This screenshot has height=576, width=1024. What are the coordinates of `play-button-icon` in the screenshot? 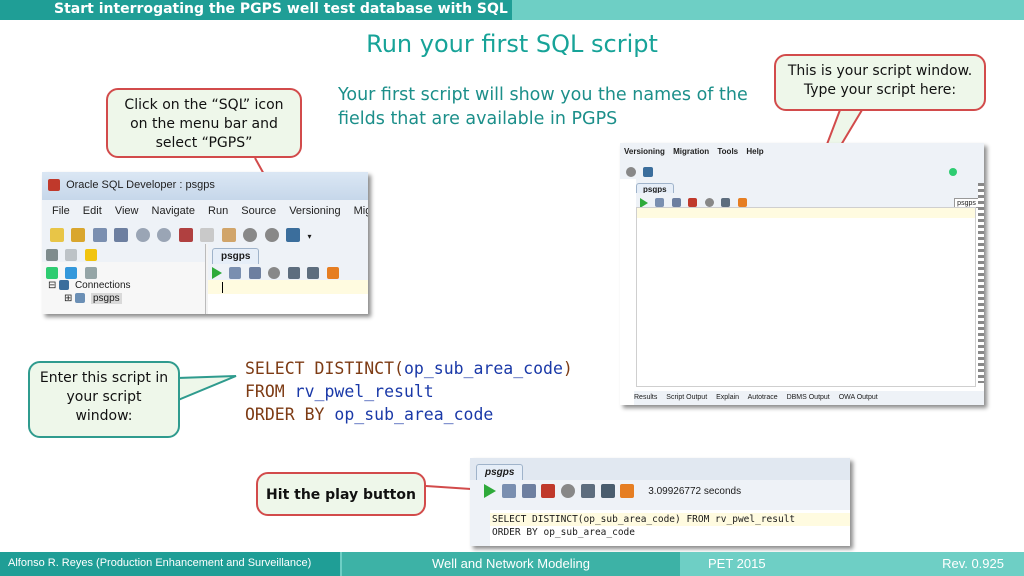 It's located at (490, 491).